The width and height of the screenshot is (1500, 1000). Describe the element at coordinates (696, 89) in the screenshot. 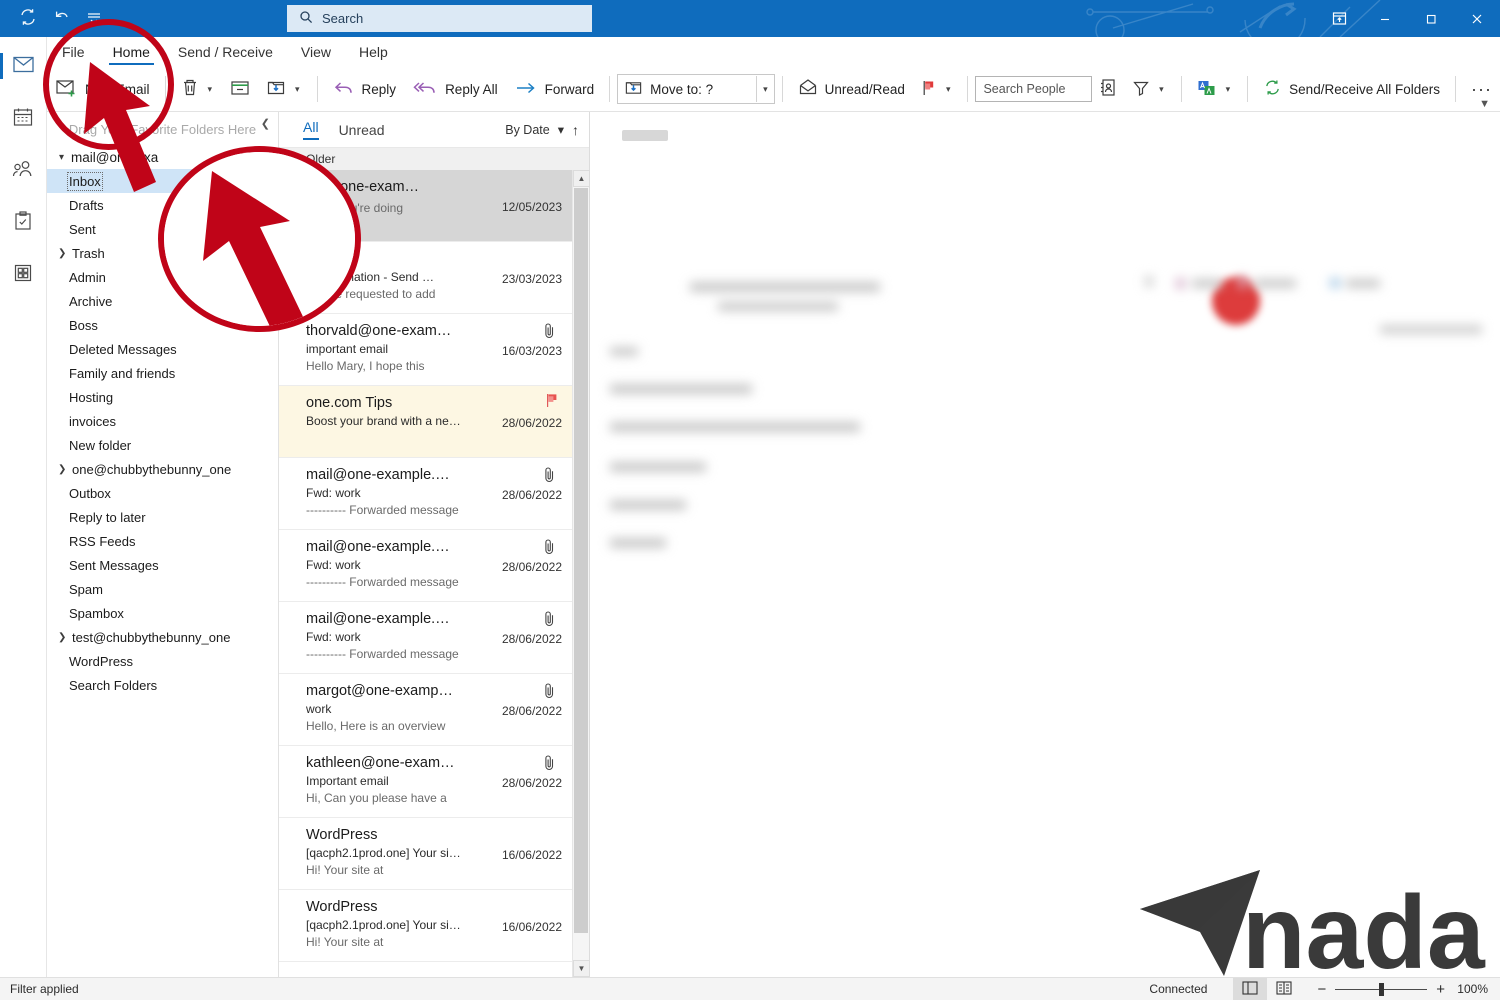

I see `move-to-dropdown: Move to: ? ▾` at that location.